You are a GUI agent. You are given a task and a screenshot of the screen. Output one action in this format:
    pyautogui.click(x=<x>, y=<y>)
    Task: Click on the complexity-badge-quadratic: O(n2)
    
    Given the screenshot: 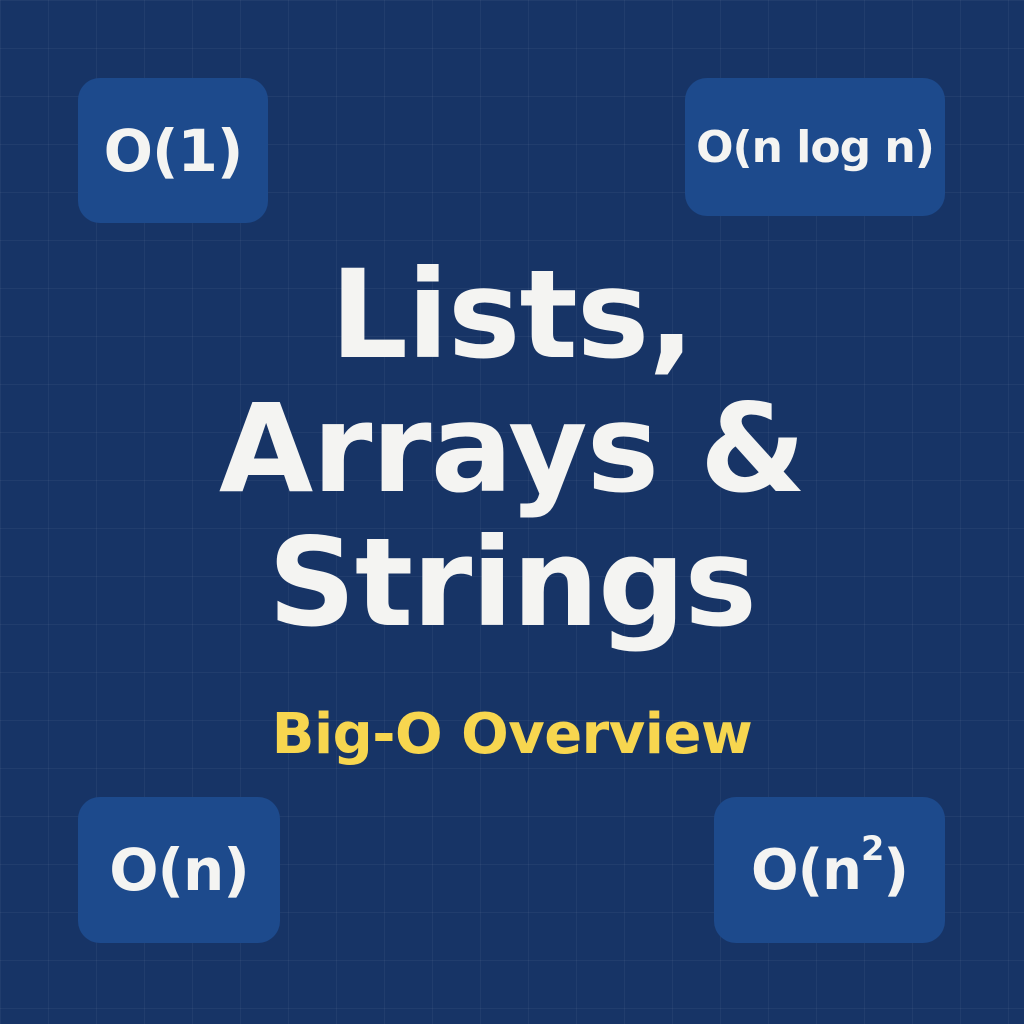 What is the action you would take?
    pyautogui.click(x=829, y=870)
    